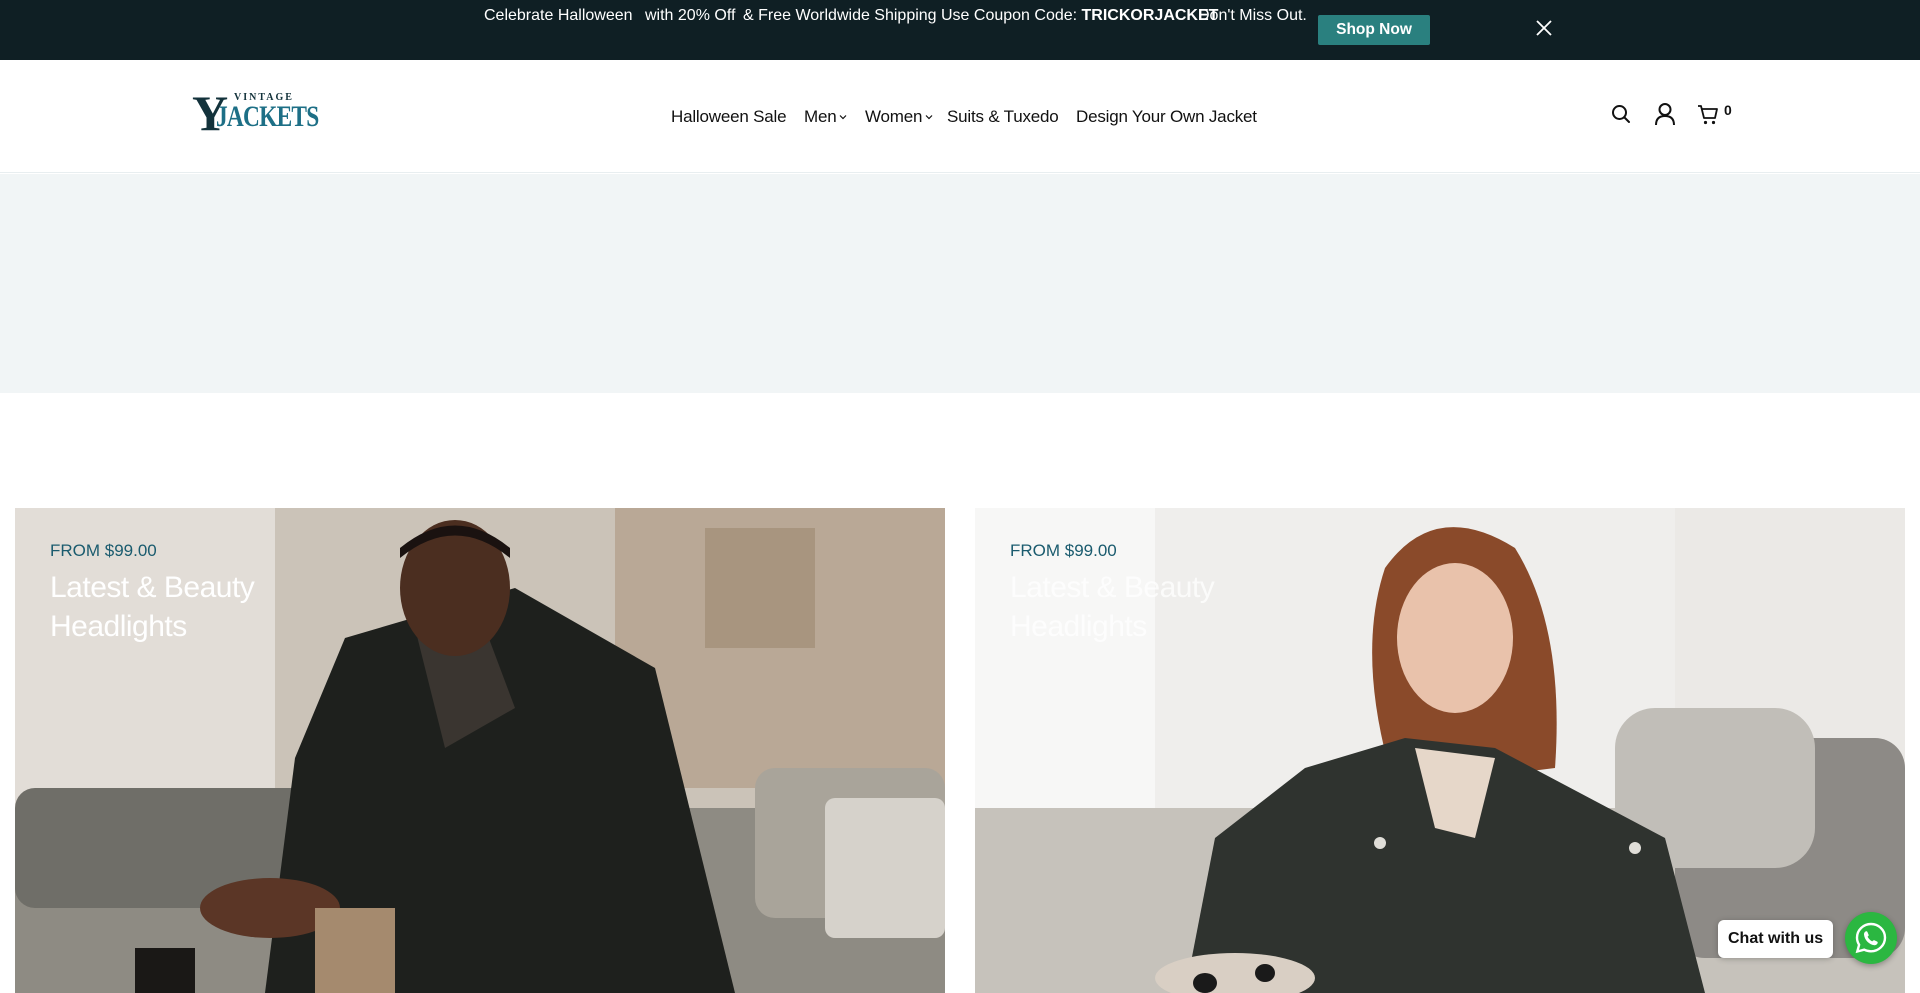  What do you see at coordinates (1665, 114) in the screenshot?
I see `account-icon` at bounding box center [1665, 114].